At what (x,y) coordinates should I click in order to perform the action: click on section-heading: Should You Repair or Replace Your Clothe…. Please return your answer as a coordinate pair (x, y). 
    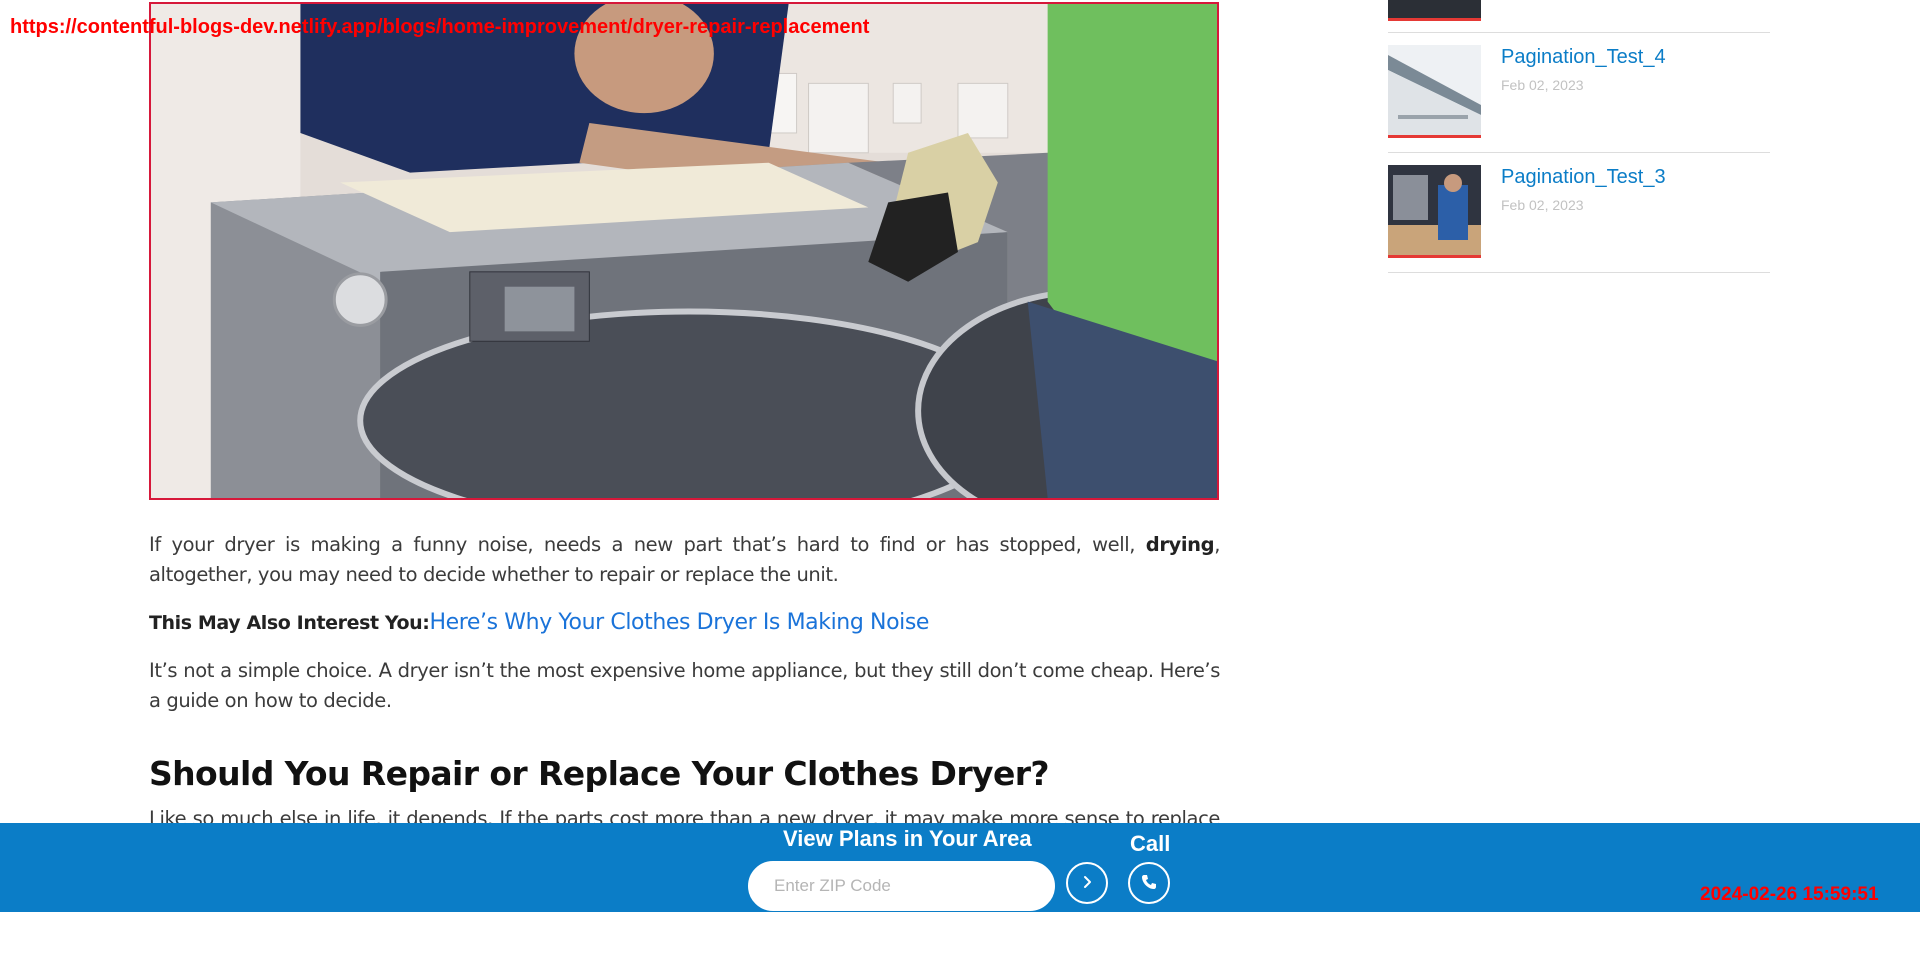
    Looking at the image, I should click on (599, 773).